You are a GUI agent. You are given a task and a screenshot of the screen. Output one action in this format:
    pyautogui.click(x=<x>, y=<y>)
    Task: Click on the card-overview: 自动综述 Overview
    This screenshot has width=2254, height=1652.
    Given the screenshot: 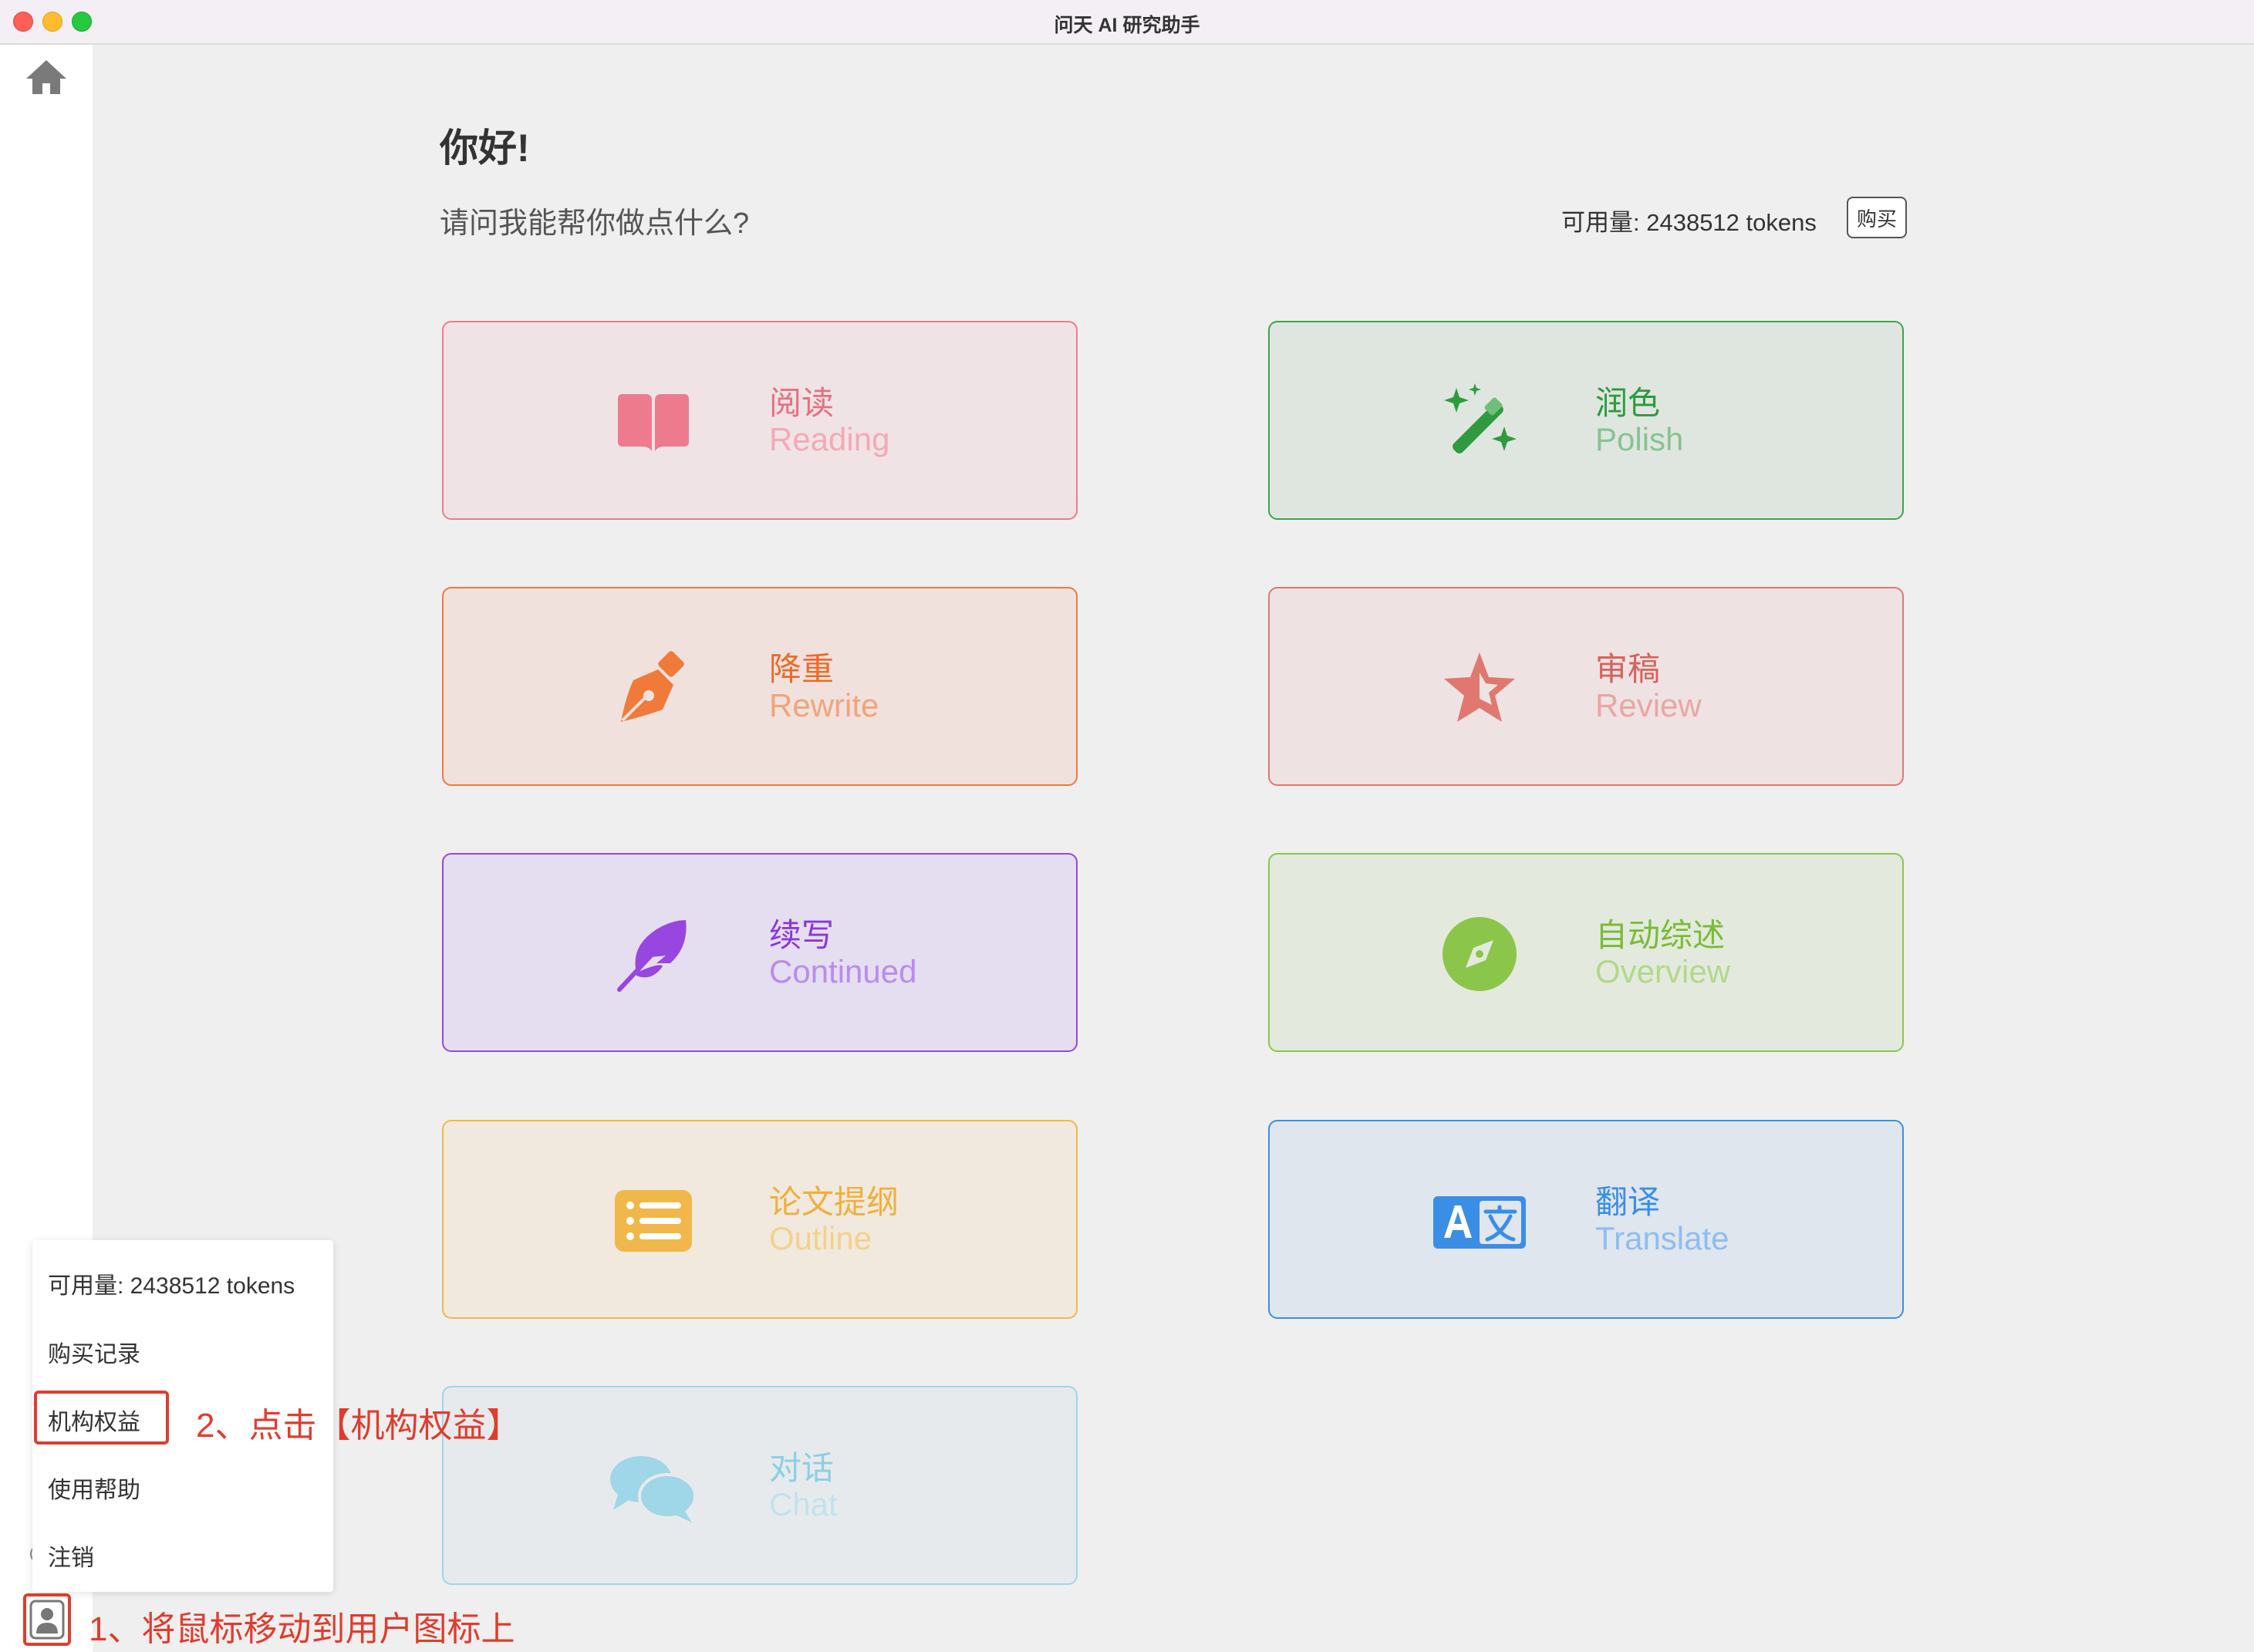 What is the action you would take?
    pyautogui.click(x=1586, y=953)
    